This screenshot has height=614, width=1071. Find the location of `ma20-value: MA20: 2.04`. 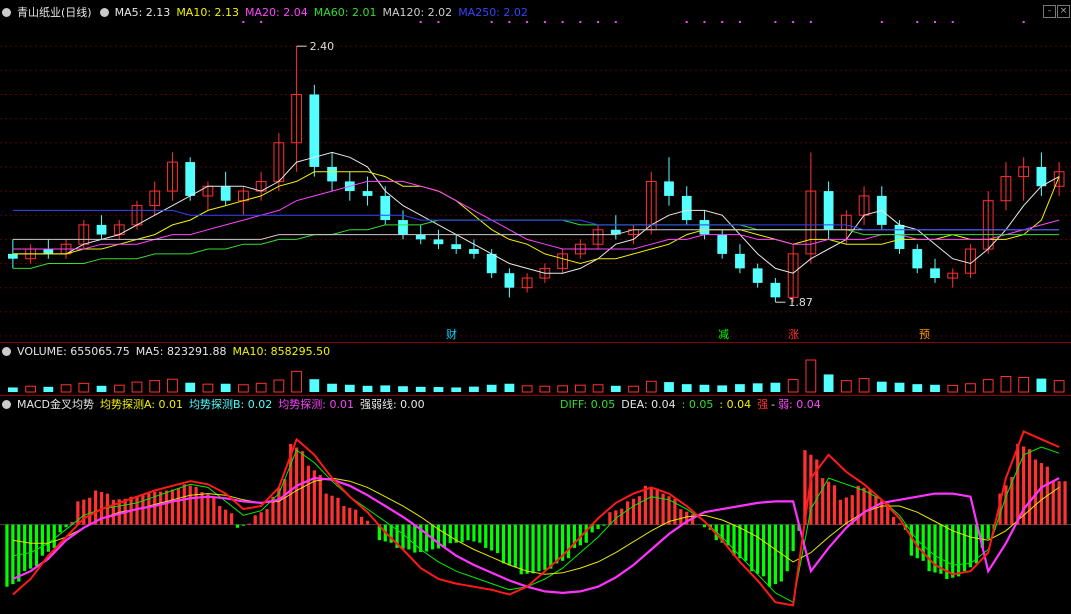

ma20-value: MA20: 2.04 is located at coordinates (276, 12).